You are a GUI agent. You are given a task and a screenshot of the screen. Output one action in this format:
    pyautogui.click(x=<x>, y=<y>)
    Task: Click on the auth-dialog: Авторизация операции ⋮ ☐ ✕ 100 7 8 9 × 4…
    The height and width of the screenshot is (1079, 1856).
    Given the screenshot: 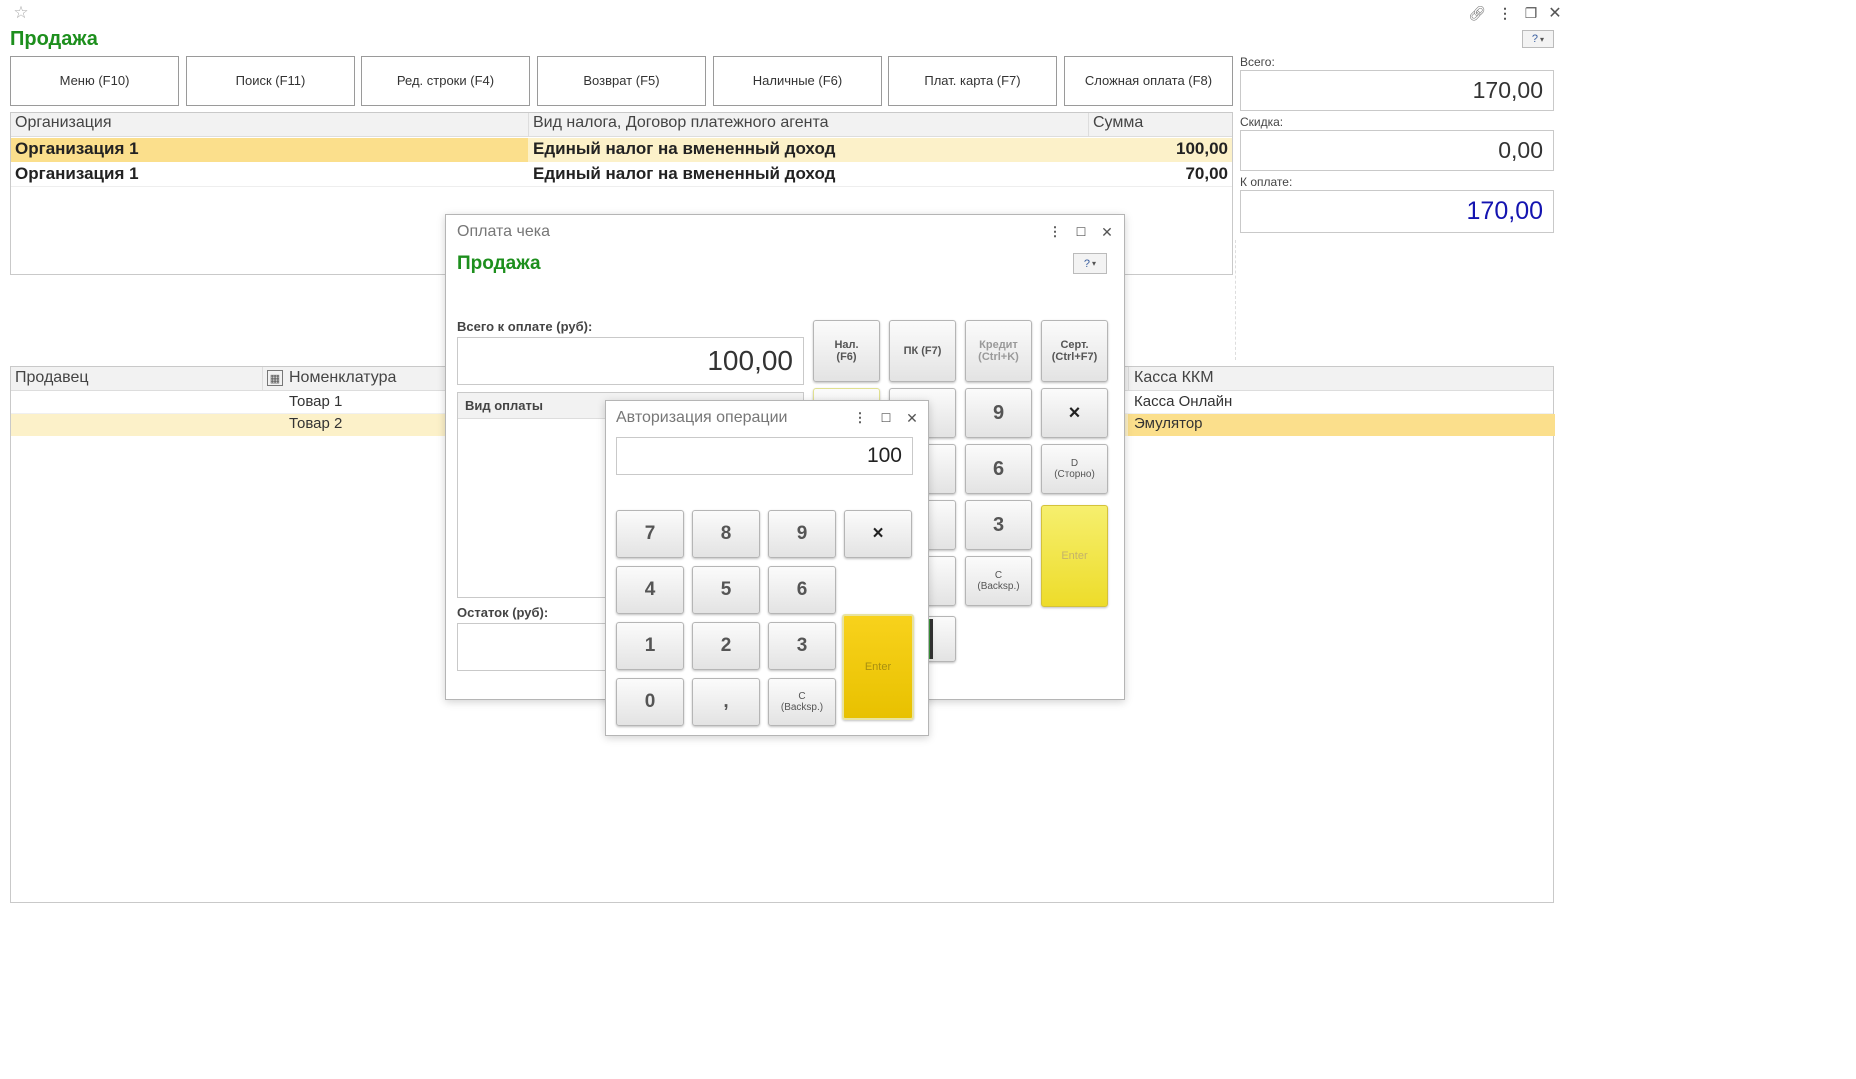 What is the action you would take?
    pyautogui.click(x=767, y=568)
    